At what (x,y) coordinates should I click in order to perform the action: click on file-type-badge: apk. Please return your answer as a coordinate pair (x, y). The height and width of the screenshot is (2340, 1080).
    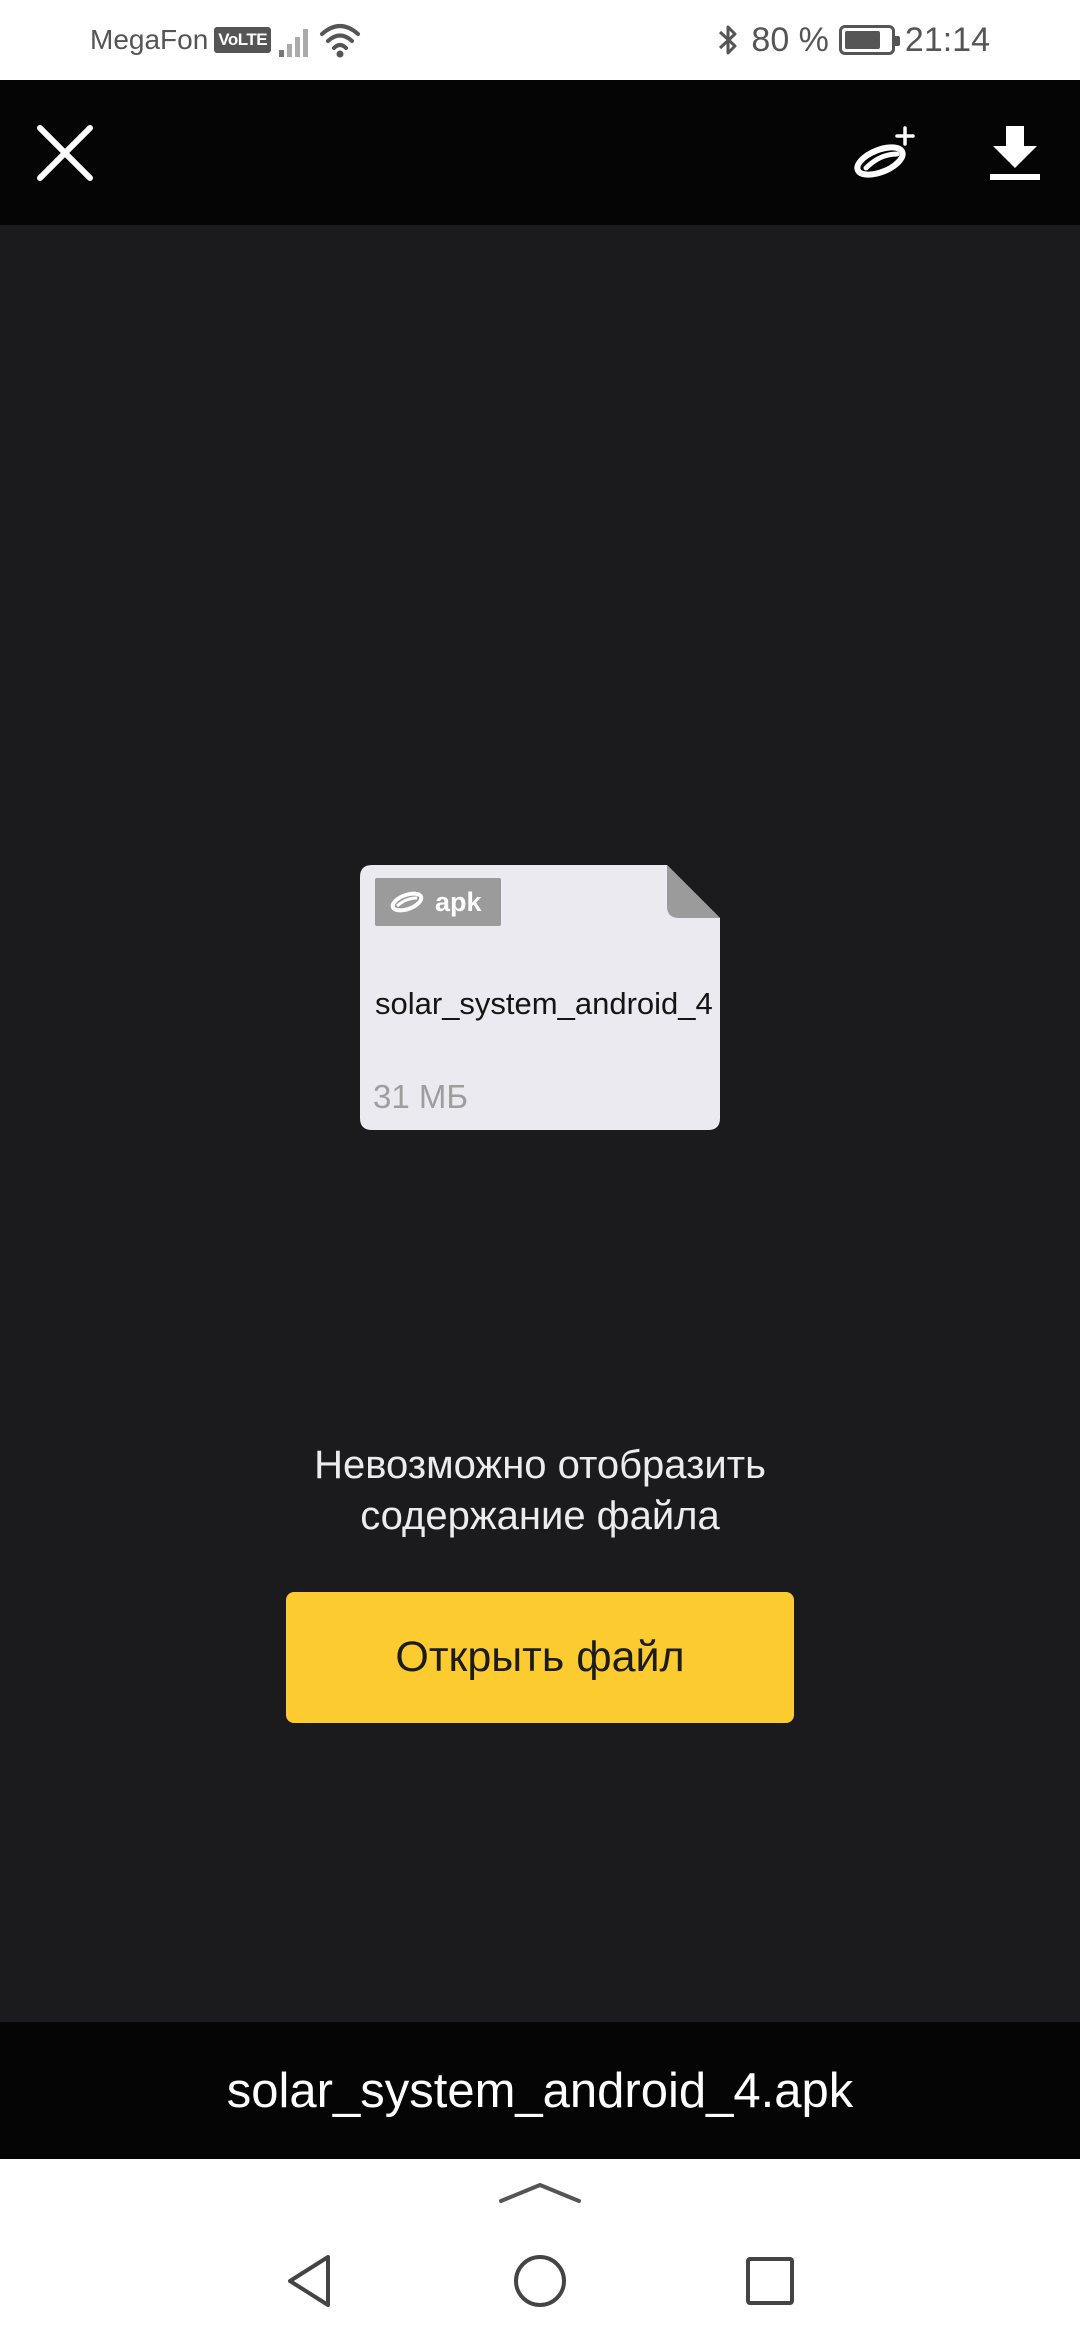
    Looking at the image, I should click on (438, 902).